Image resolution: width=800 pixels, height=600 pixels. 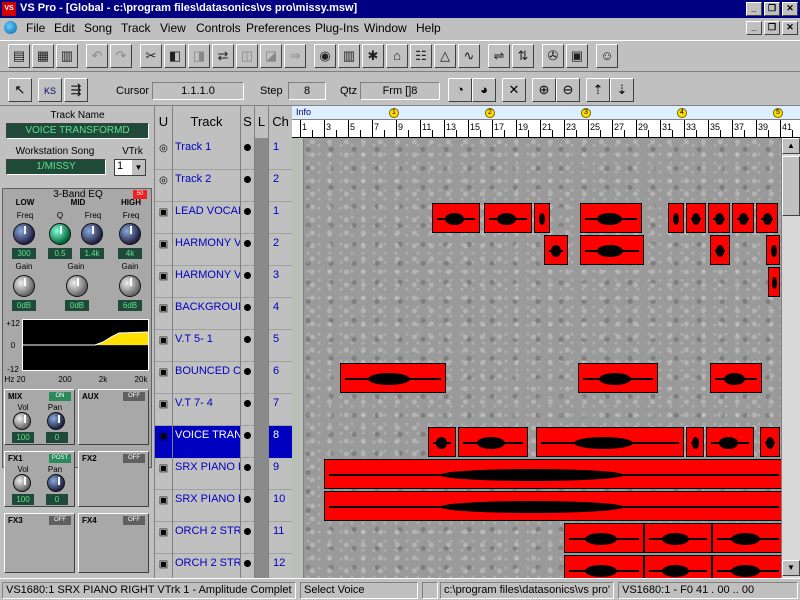 What do you see at coordinates (207, 506) in the screenshot?
I see `track-name: SRX PIANO R` at bounding box center [207, 506].